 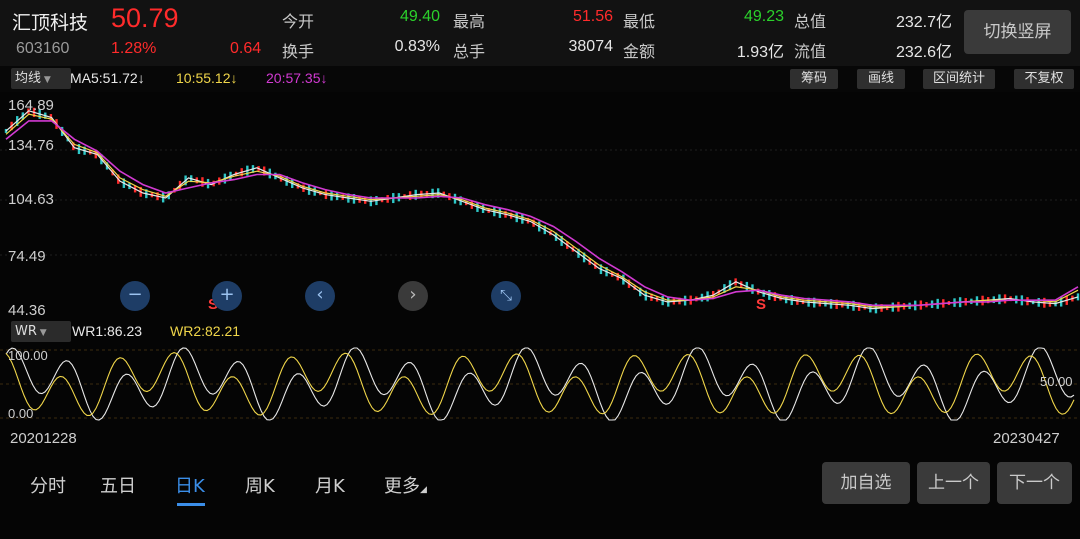 What do you see at coordinates (469, 21) in the screenshot?
I see `high-label: 最高` at bounding box center [469, 21].